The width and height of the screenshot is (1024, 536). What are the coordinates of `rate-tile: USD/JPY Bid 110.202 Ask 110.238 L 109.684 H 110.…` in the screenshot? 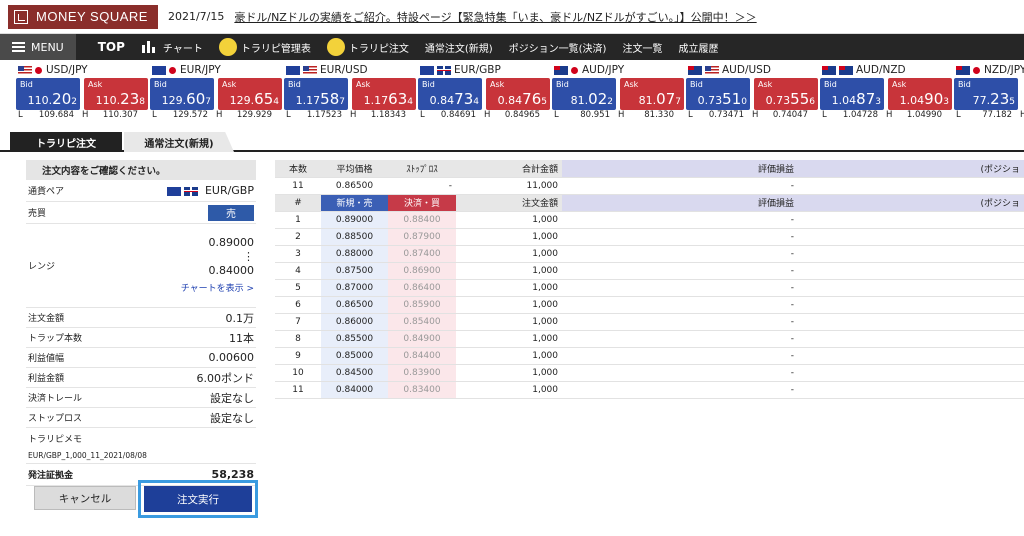 It's located at (74, 93).